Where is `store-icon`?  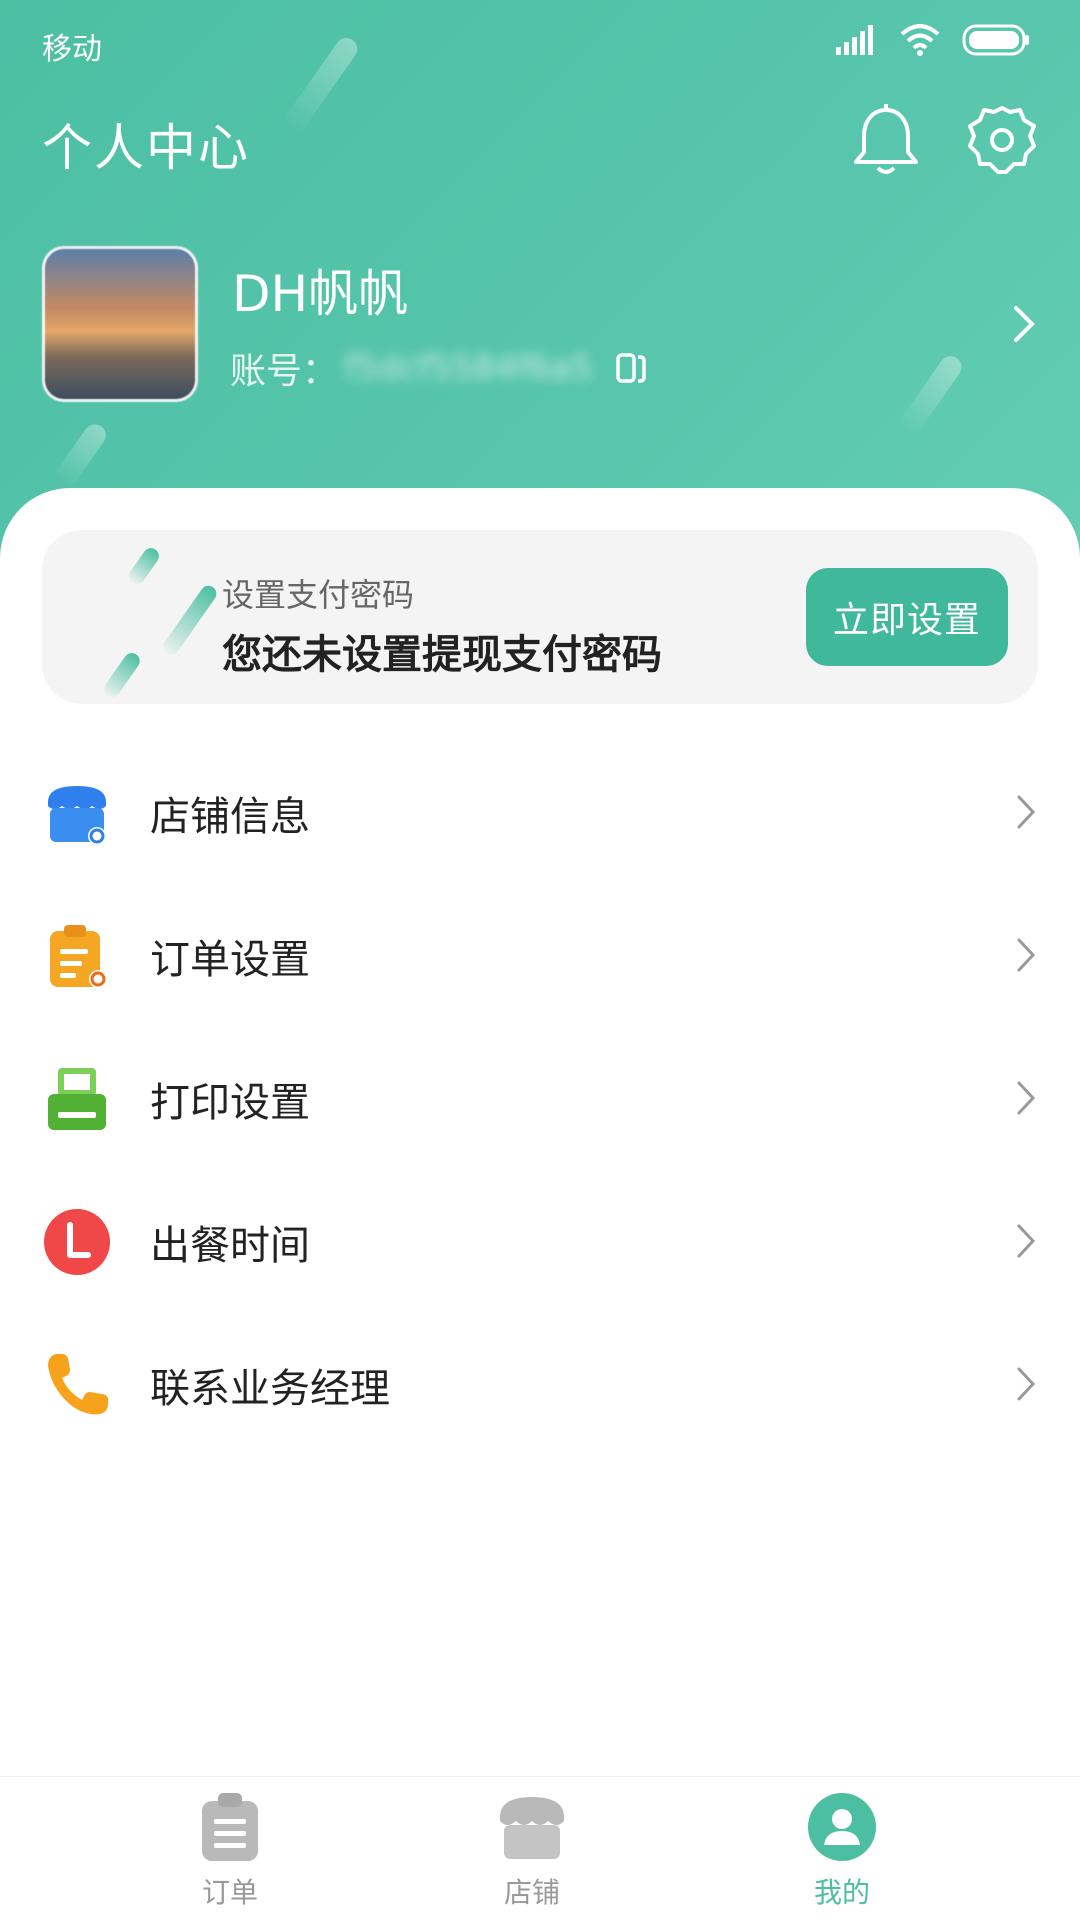
store-icon is located at coordinates (532, 1828).